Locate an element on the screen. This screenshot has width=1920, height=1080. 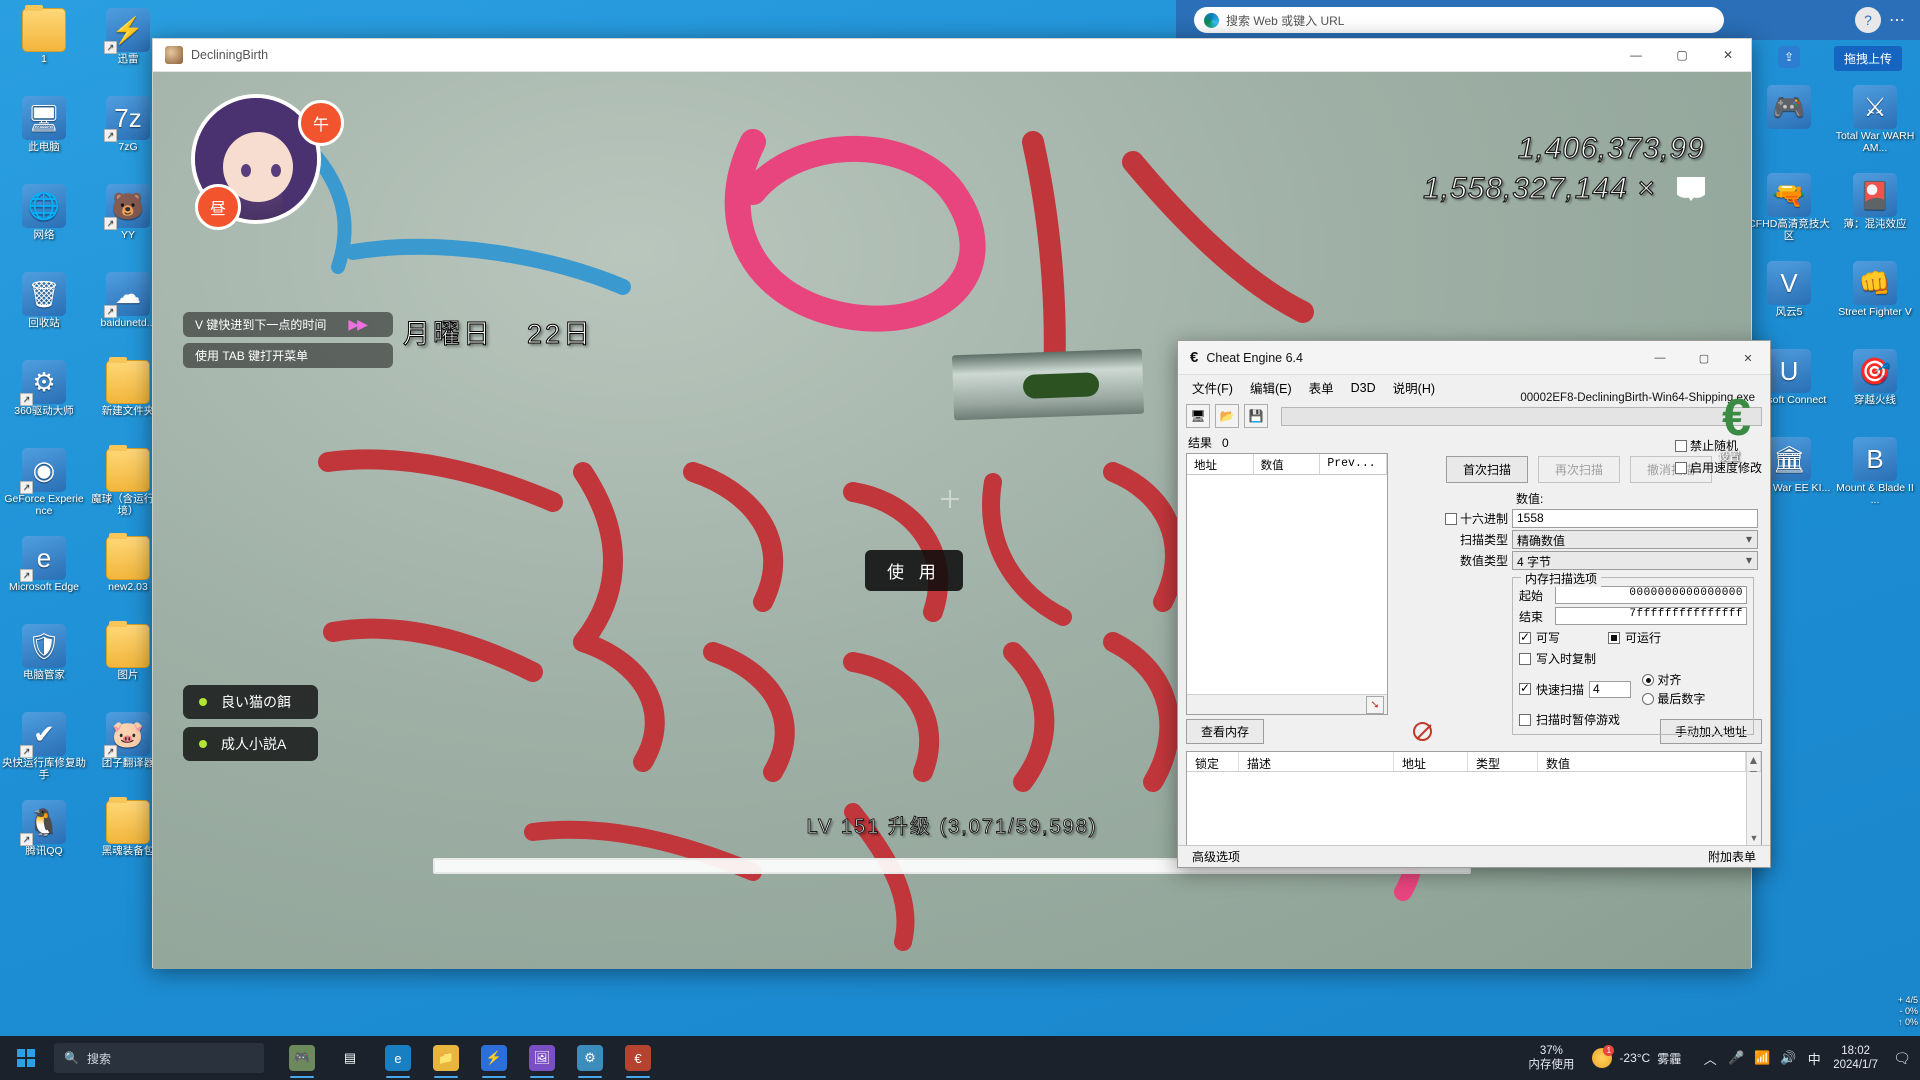
menu-file: 文件(F) is located at coordinates (1212, 387).